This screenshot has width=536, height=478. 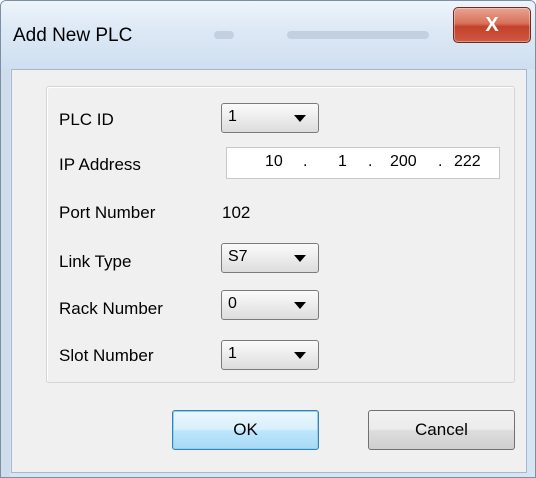 What do you see at coordinates (403, 162) in the screenshot?
I see `ip-octet-3: 200` at bounding box center [403, 162].